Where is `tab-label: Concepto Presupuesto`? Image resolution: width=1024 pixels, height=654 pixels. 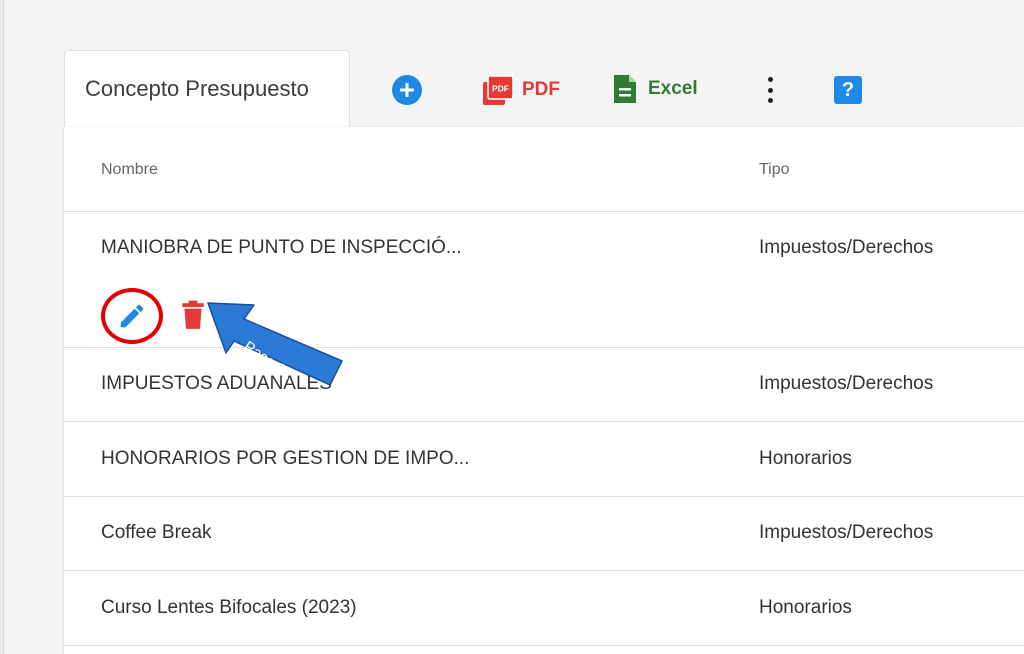
tab-label: Concepto Presupuesto is located at coordinates (197, 88).